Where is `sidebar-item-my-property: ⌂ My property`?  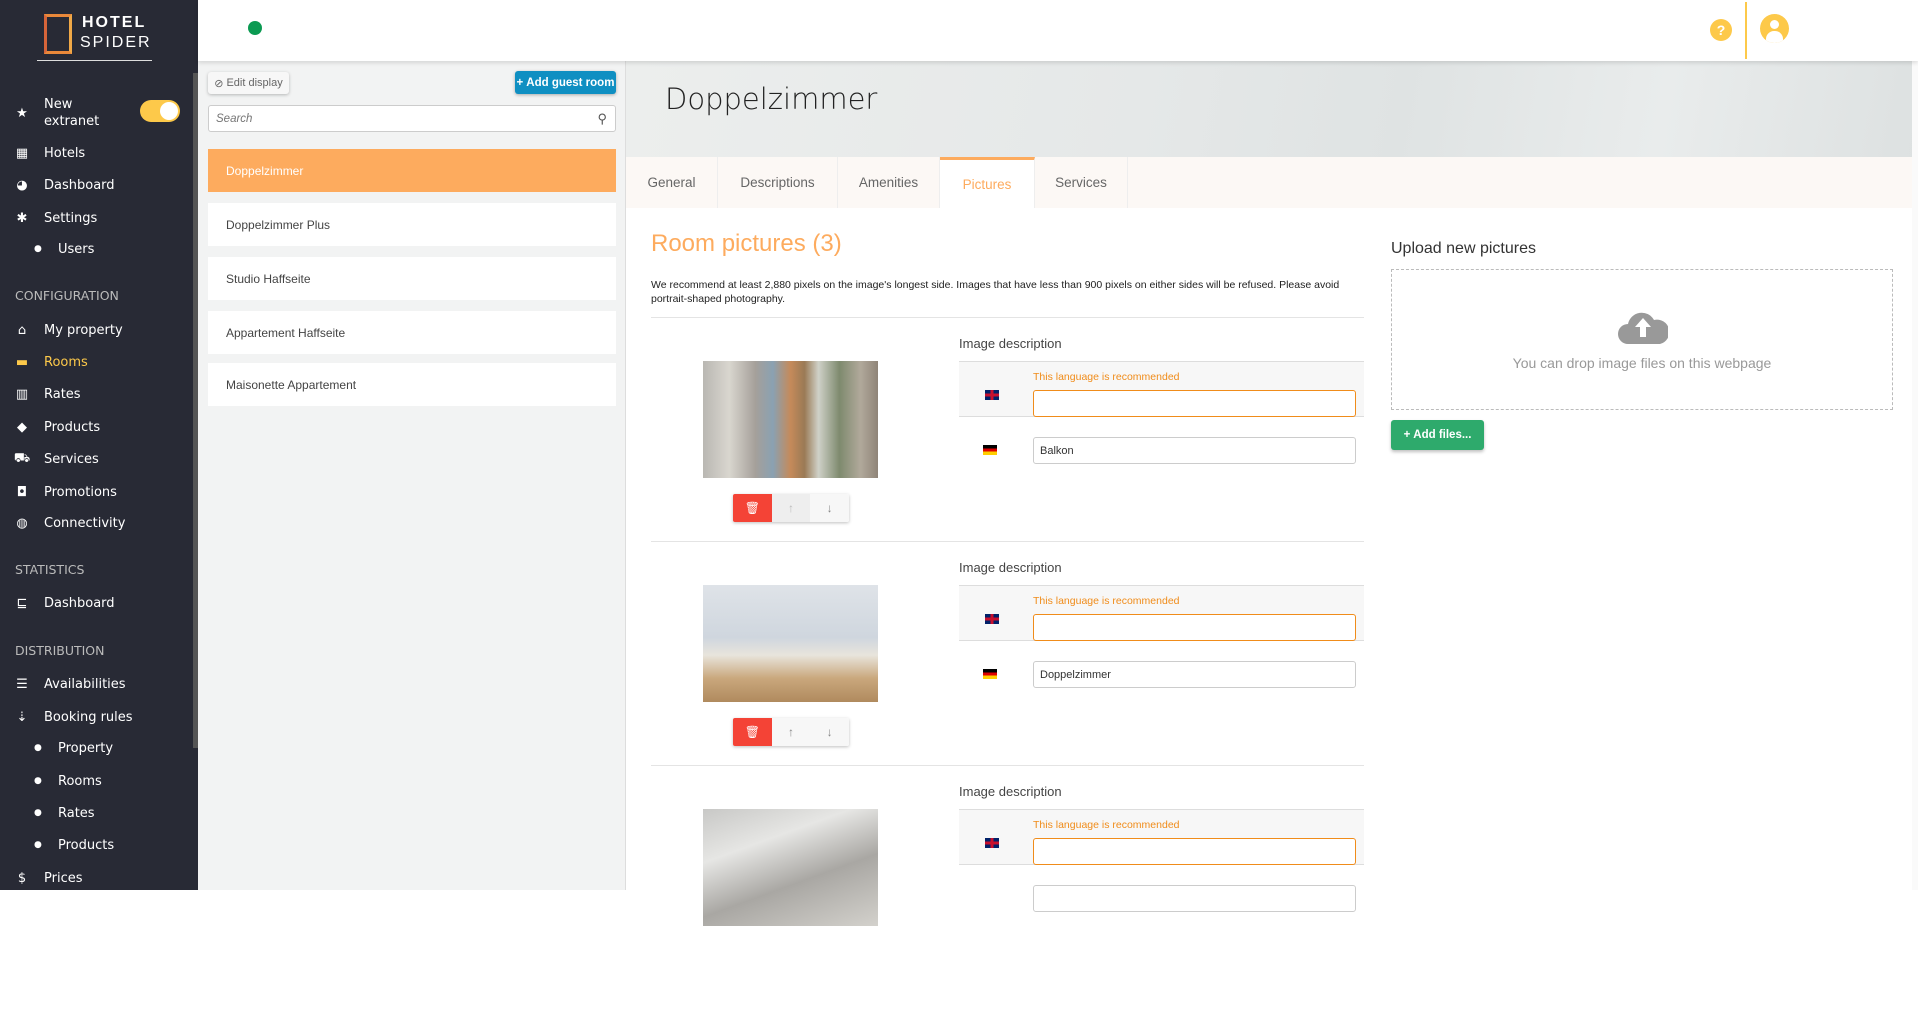
sidebar-item-my-property: ⌂ My property is located at coordinates (96, 330).